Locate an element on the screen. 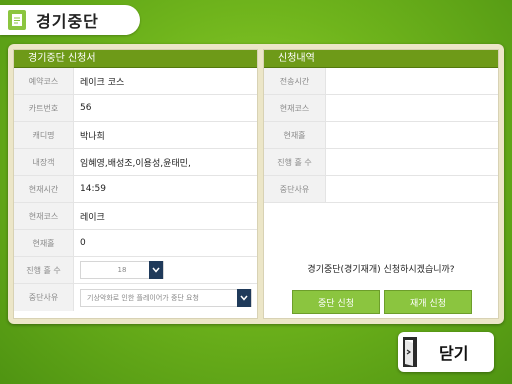 The height and width of the screenshot is (384, 512). page-title-tab: 경기중단 is located at coordinates (70, 20).